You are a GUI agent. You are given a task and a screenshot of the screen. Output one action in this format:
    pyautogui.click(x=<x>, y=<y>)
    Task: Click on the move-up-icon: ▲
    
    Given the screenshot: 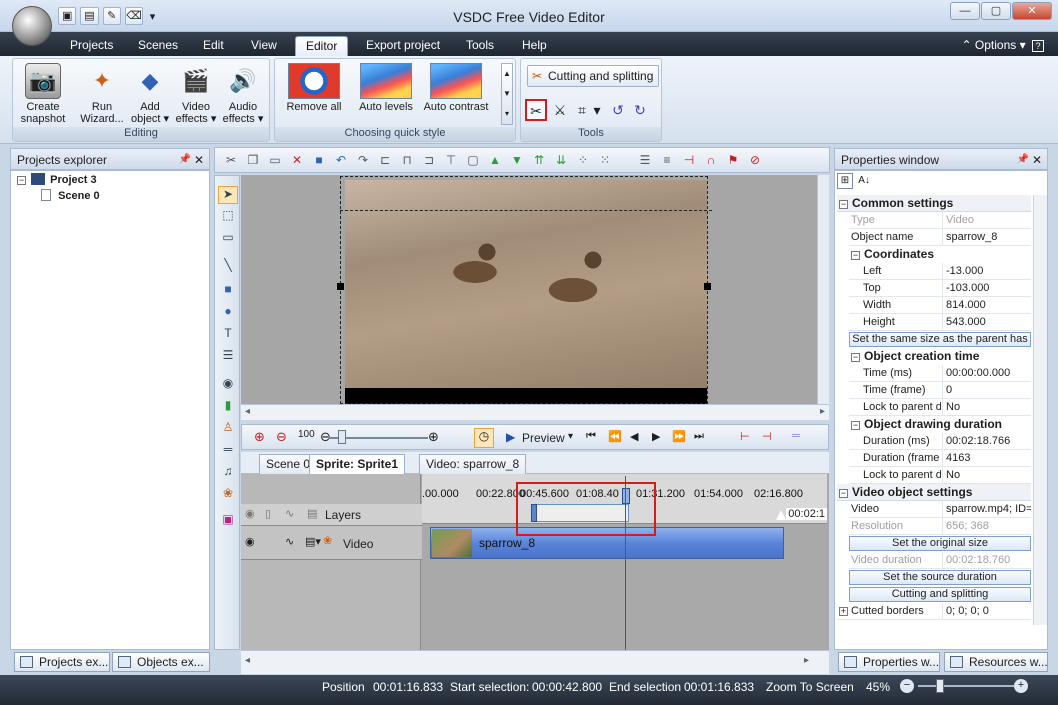 What is the action you would take?
    pyautogui.click(x=495, y=160)
    